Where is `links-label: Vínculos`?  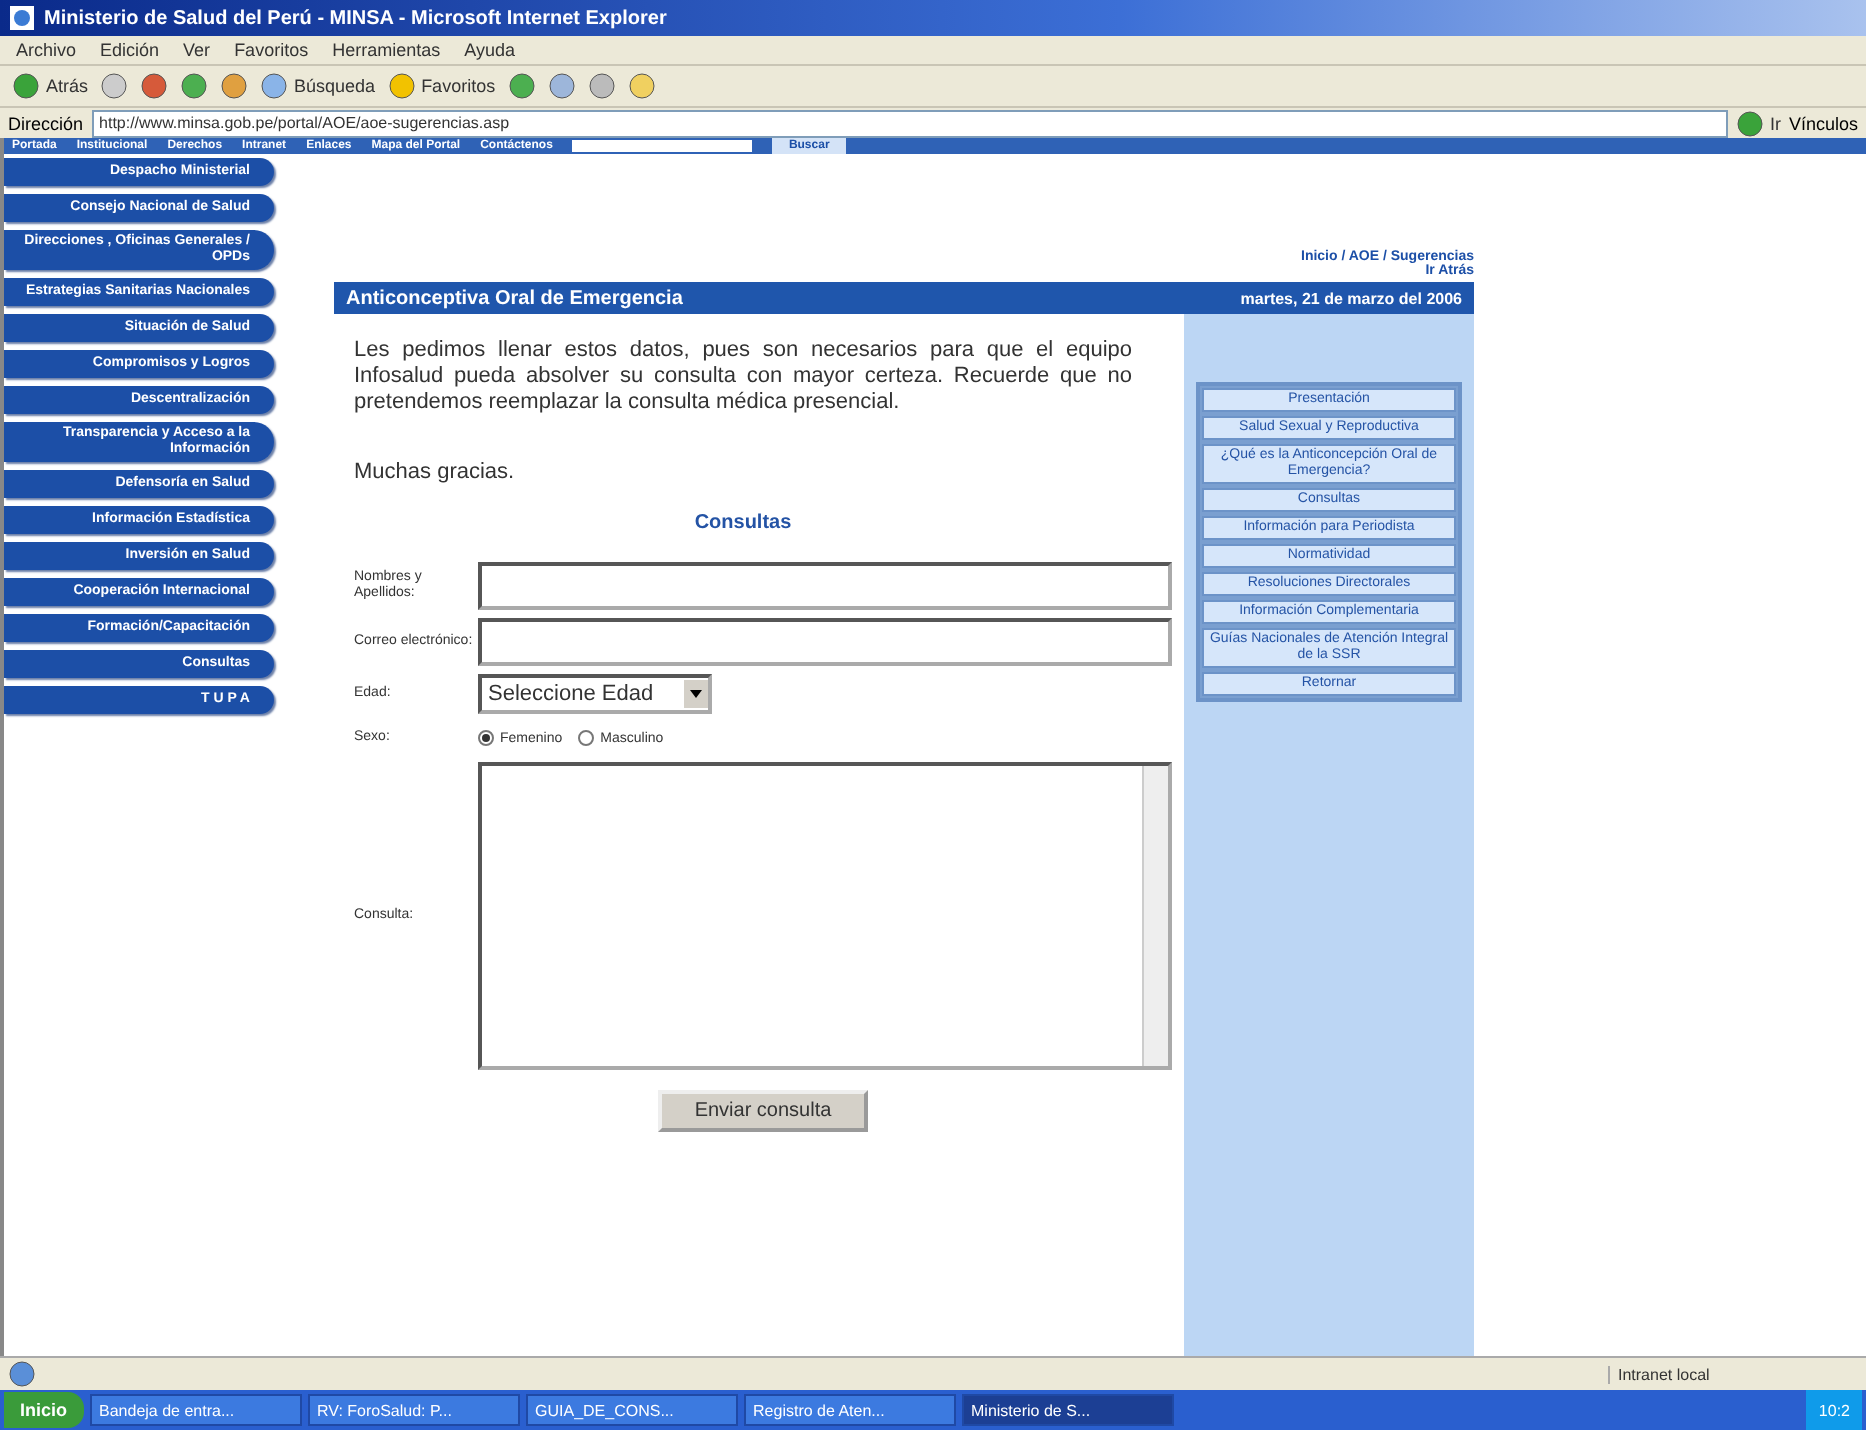 links-label: Vínculos is located at coordinates (1823, 123).